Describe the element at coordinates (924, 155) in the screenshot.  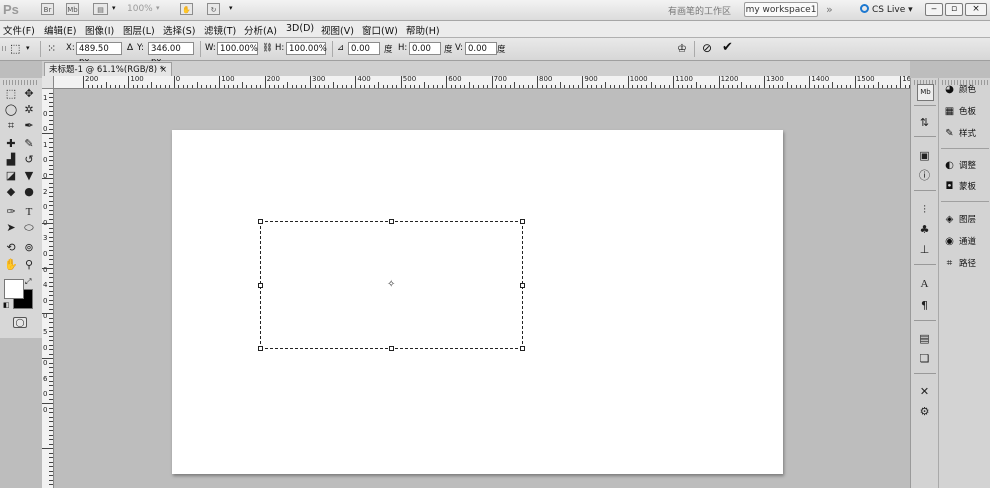
I see `navigator-panel-icon: ▣` at that location.